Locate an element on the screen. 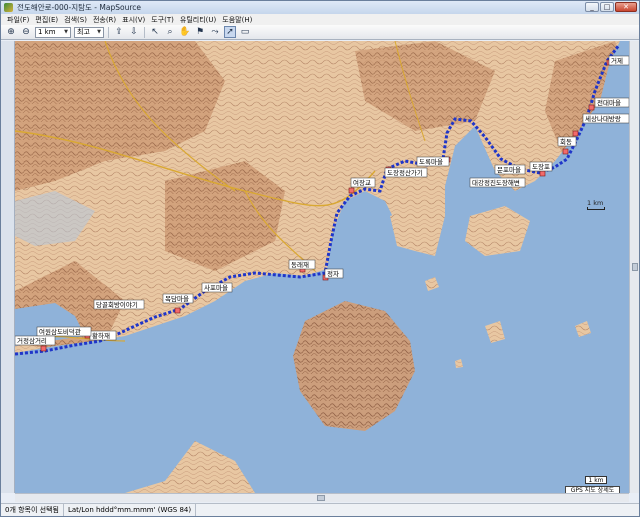 Image resolution: width=640 pixels, height=517 pixels. menu-tools: 도구(T) is located at coordinates (162, 20).